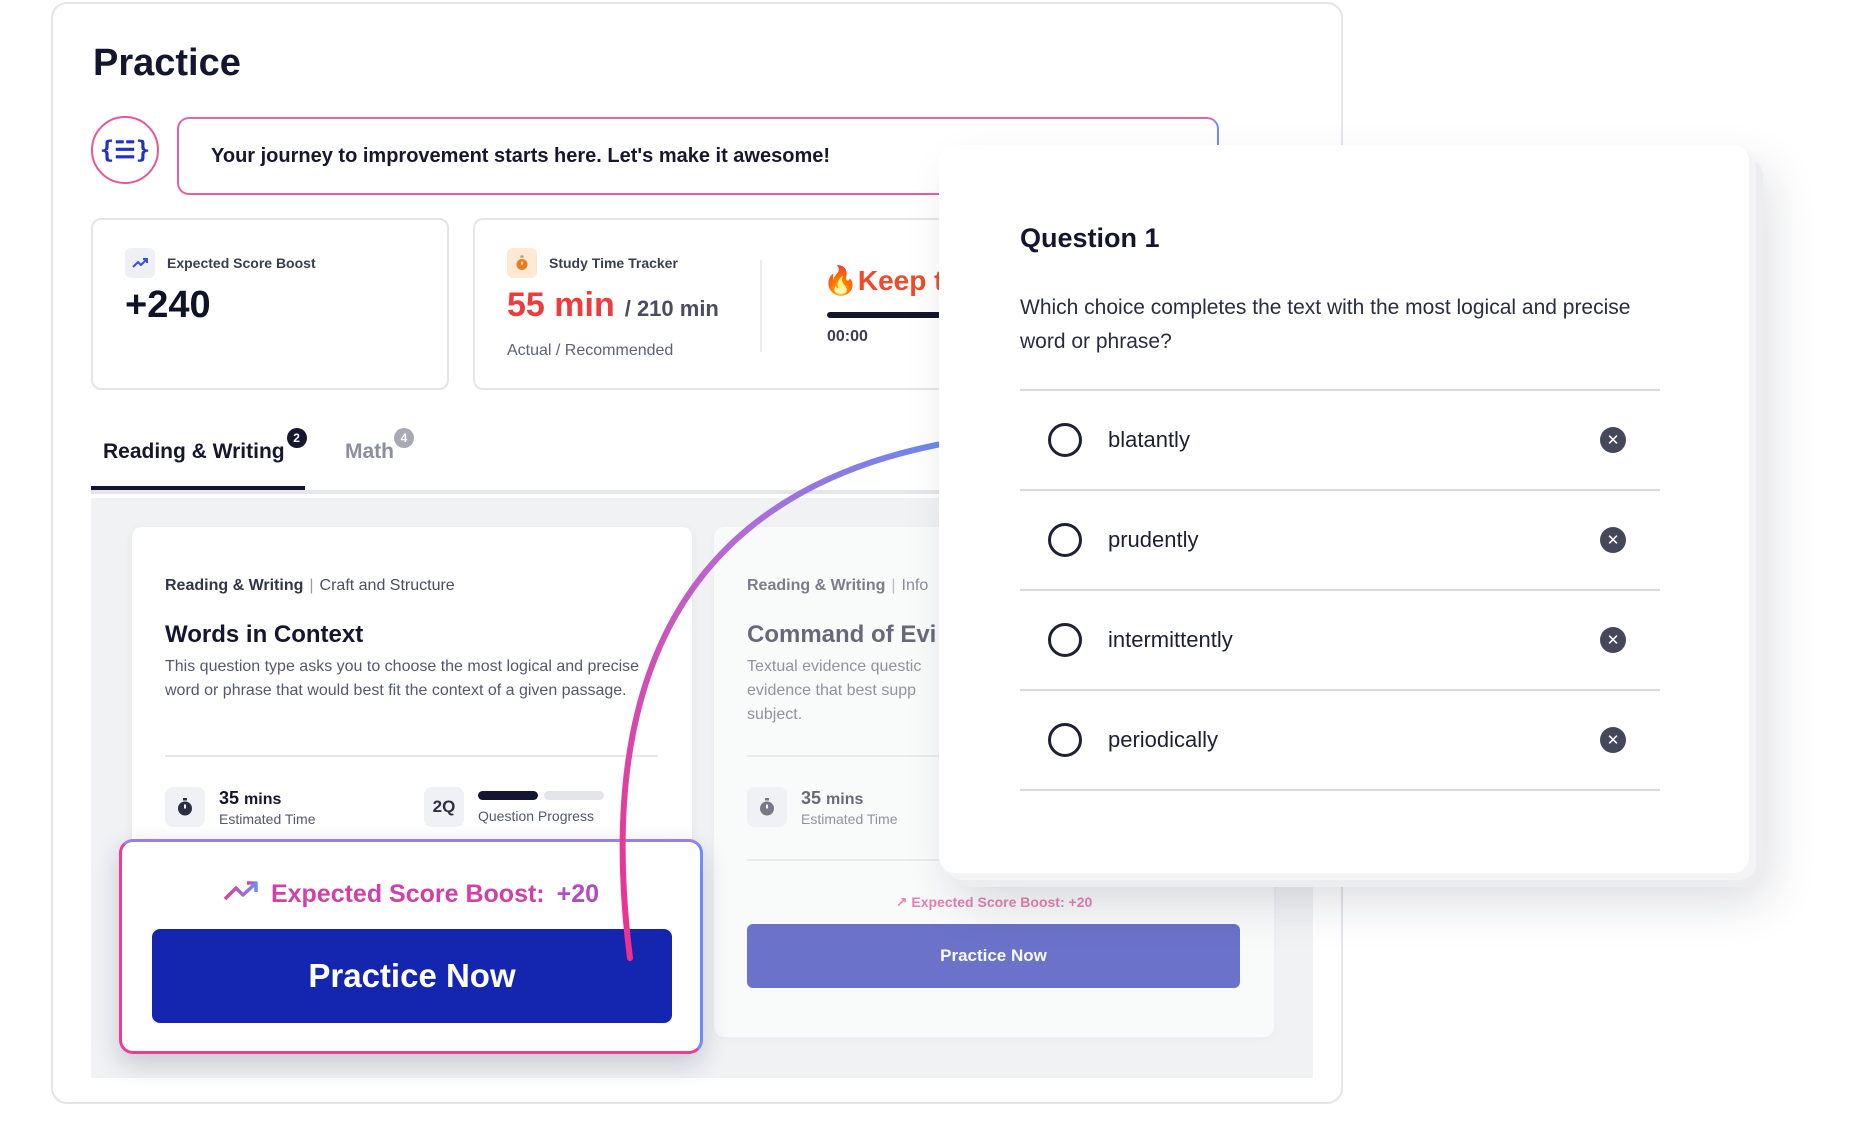 This screenshot has width=1852, height=1140. What do you see at coordinates (883, 280) in the screenshot?
I see `streak-label: 🔥Keep t` at bounding box center [883, 280].